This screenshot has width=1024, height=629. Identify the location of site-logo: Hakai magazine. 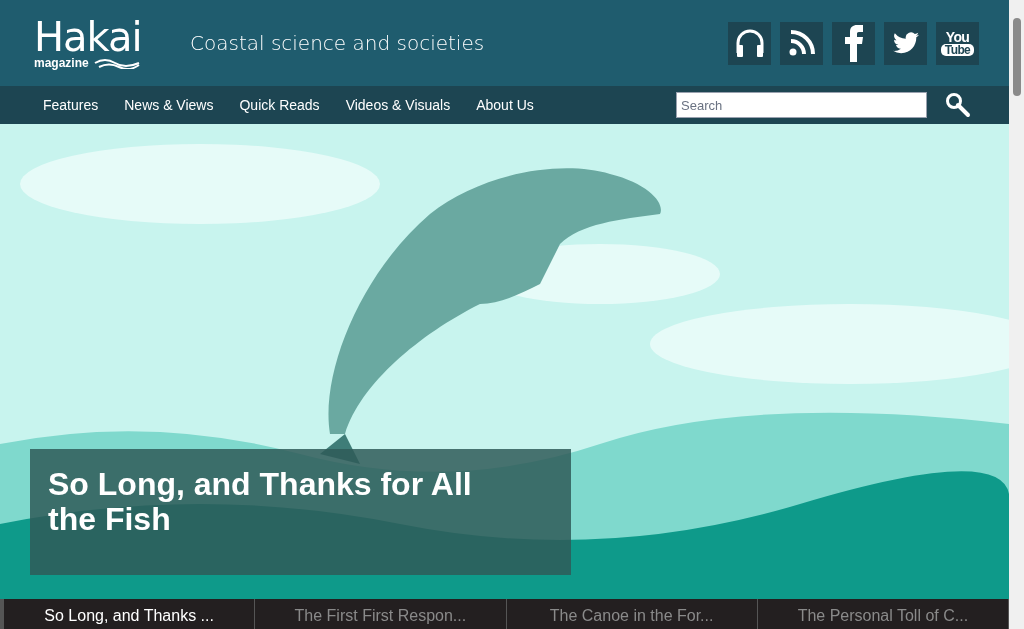
(96, 43).